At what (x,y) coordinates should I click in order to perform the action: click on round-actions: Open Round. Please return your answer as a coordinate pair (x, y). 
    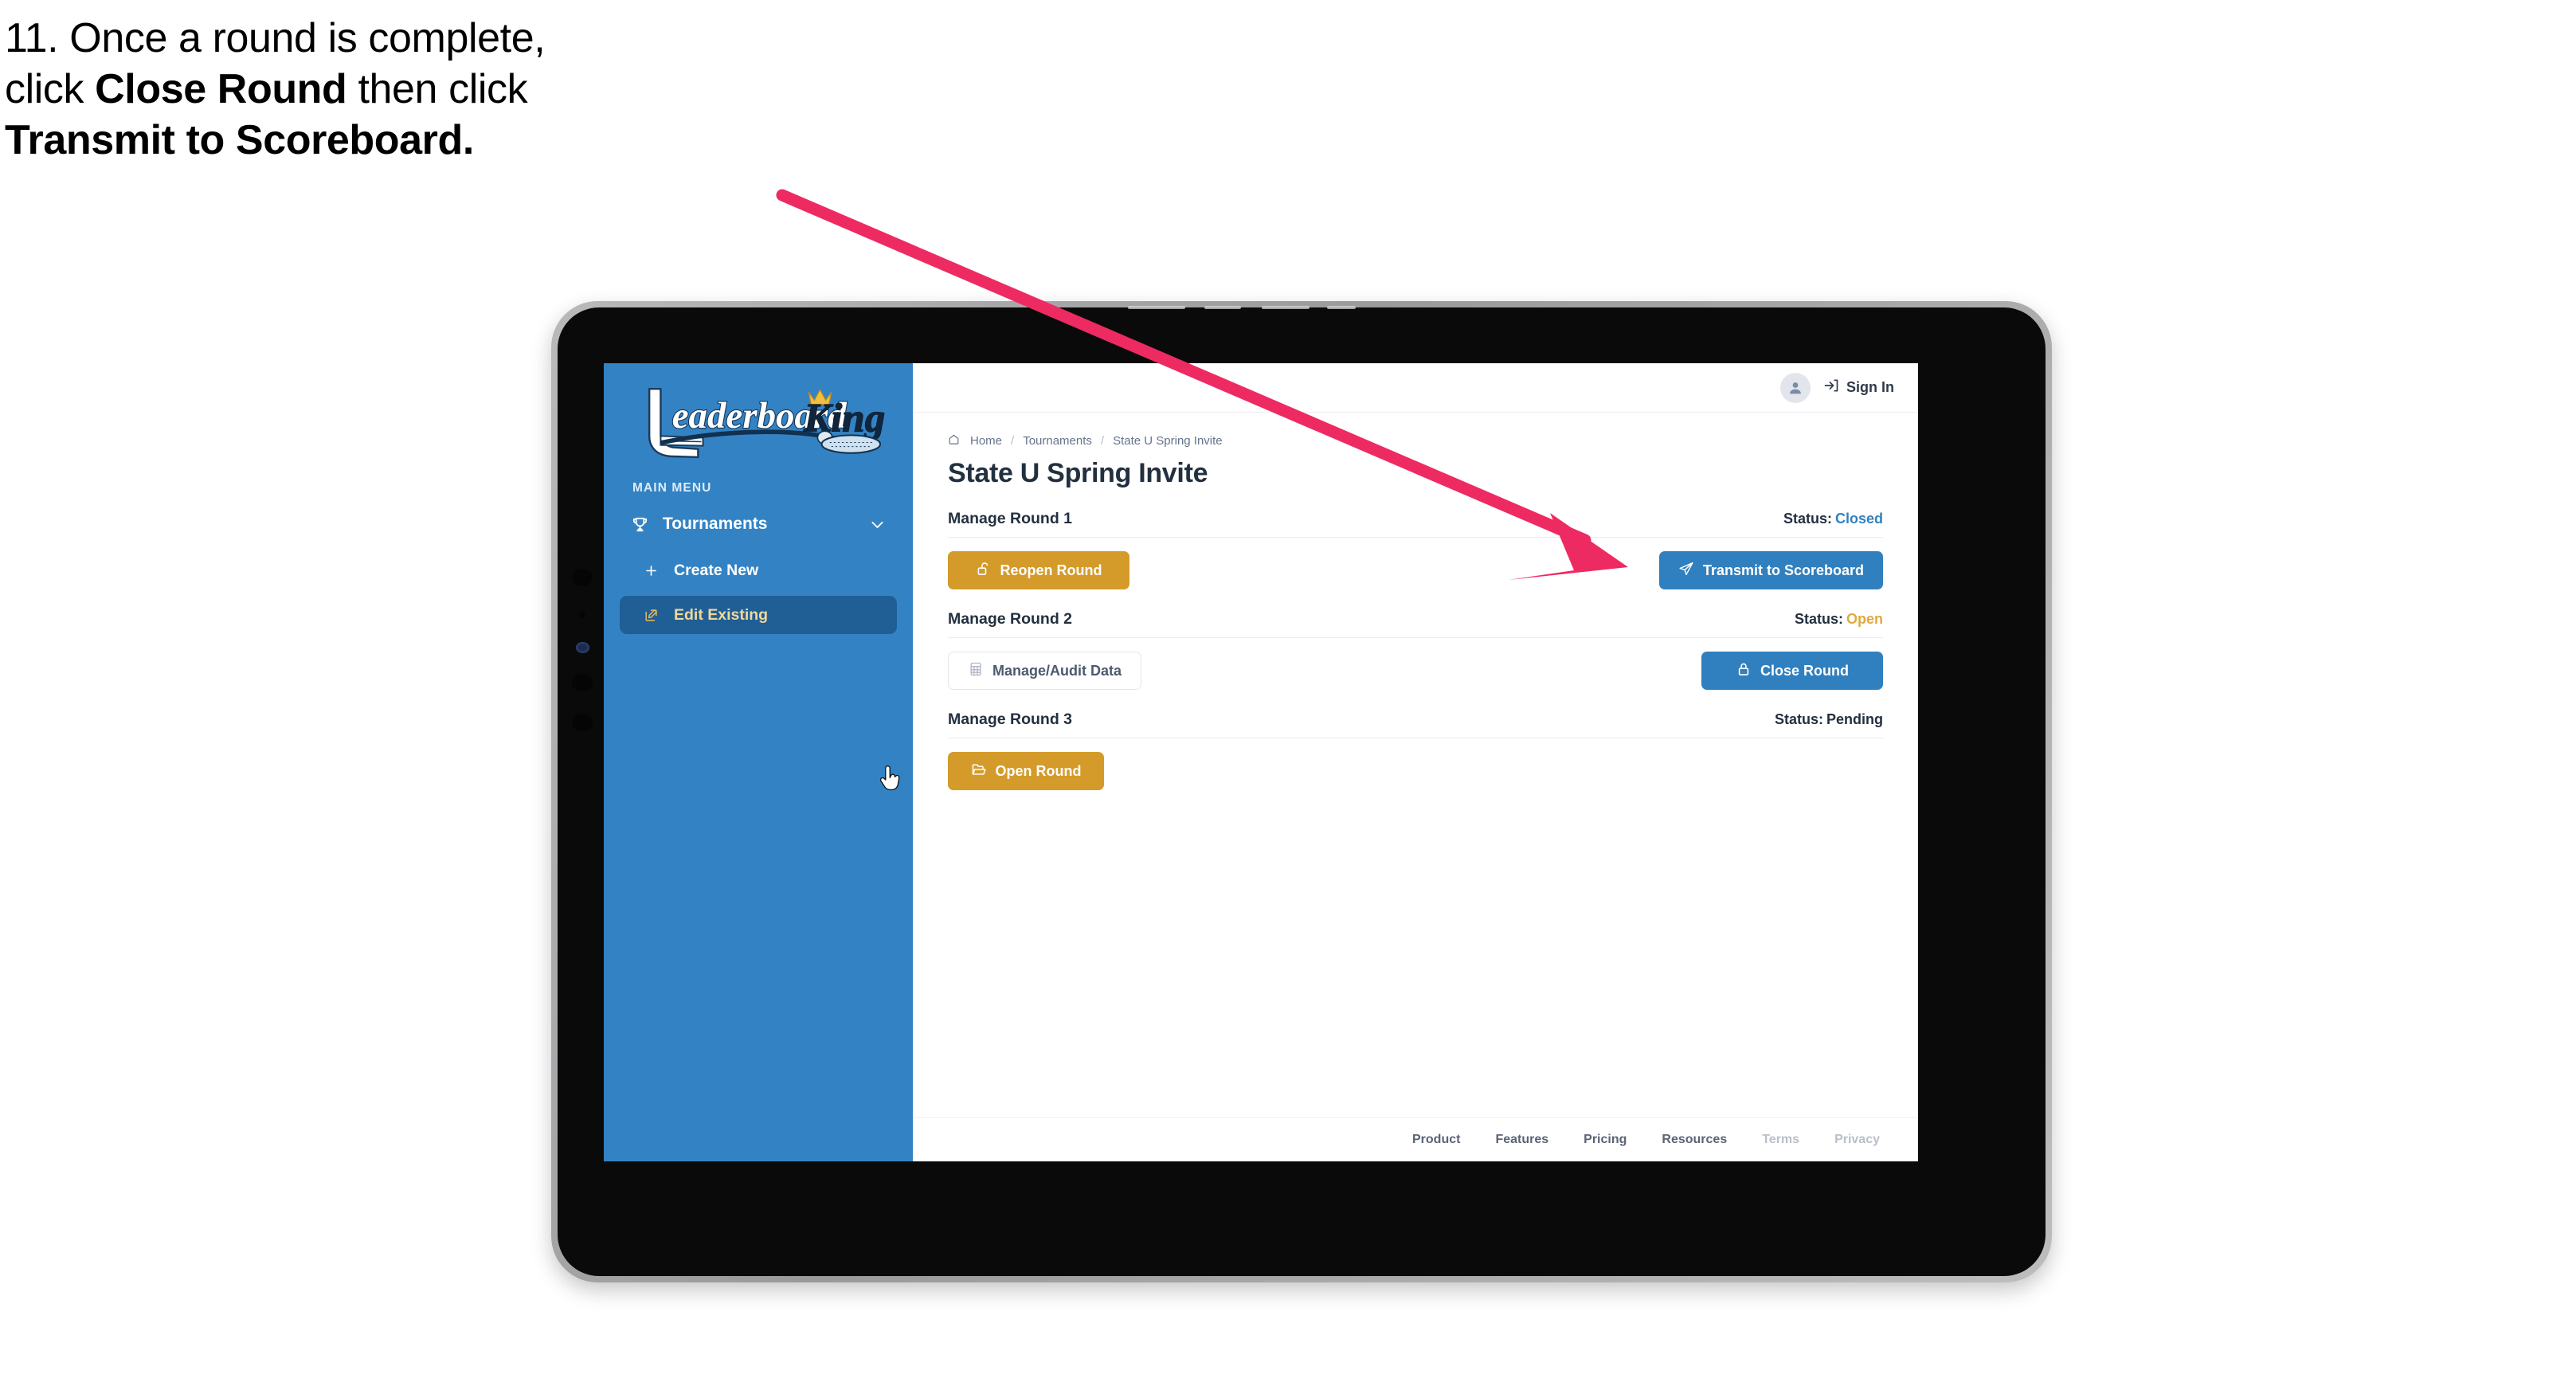
    Looking at the image, I should click on (1415, 771).